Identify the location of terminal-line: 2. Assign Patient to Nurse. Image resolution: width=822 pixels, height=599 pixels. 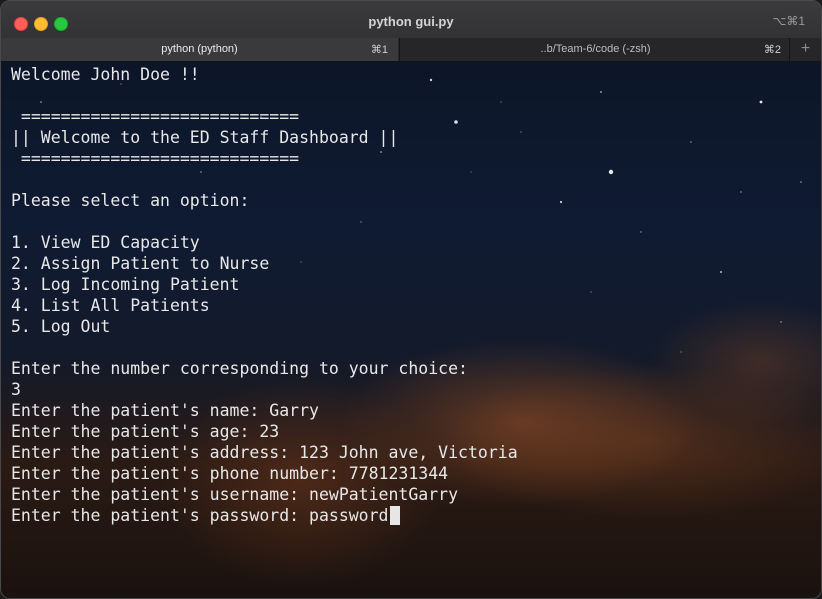
(140, 263).